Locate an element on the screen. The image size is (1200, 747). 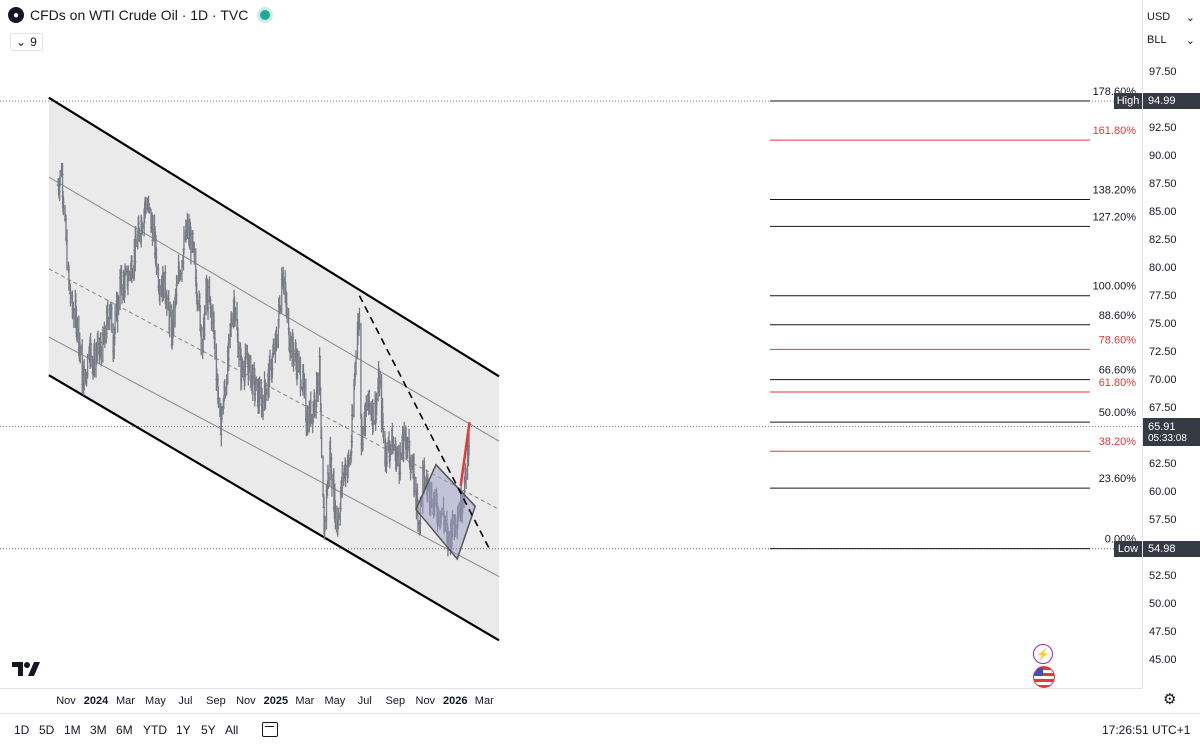
indicator-count: 9 is located at coordinates (33, 42).